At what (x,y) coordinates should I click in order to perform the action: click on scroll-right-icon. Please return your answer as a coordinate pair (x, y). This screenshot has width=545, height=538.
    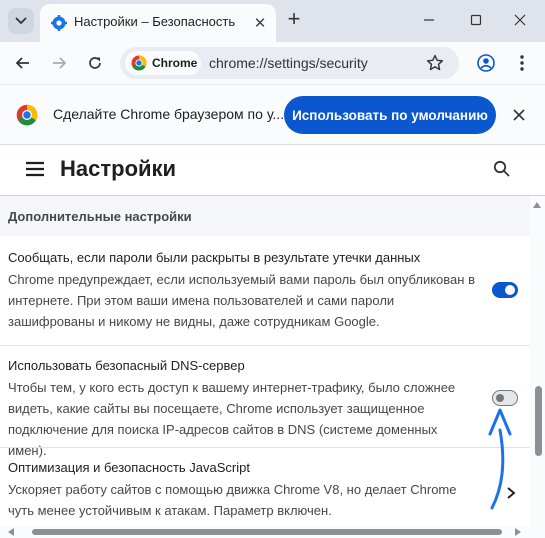
    Looking at the image, I should click on (518, 532).